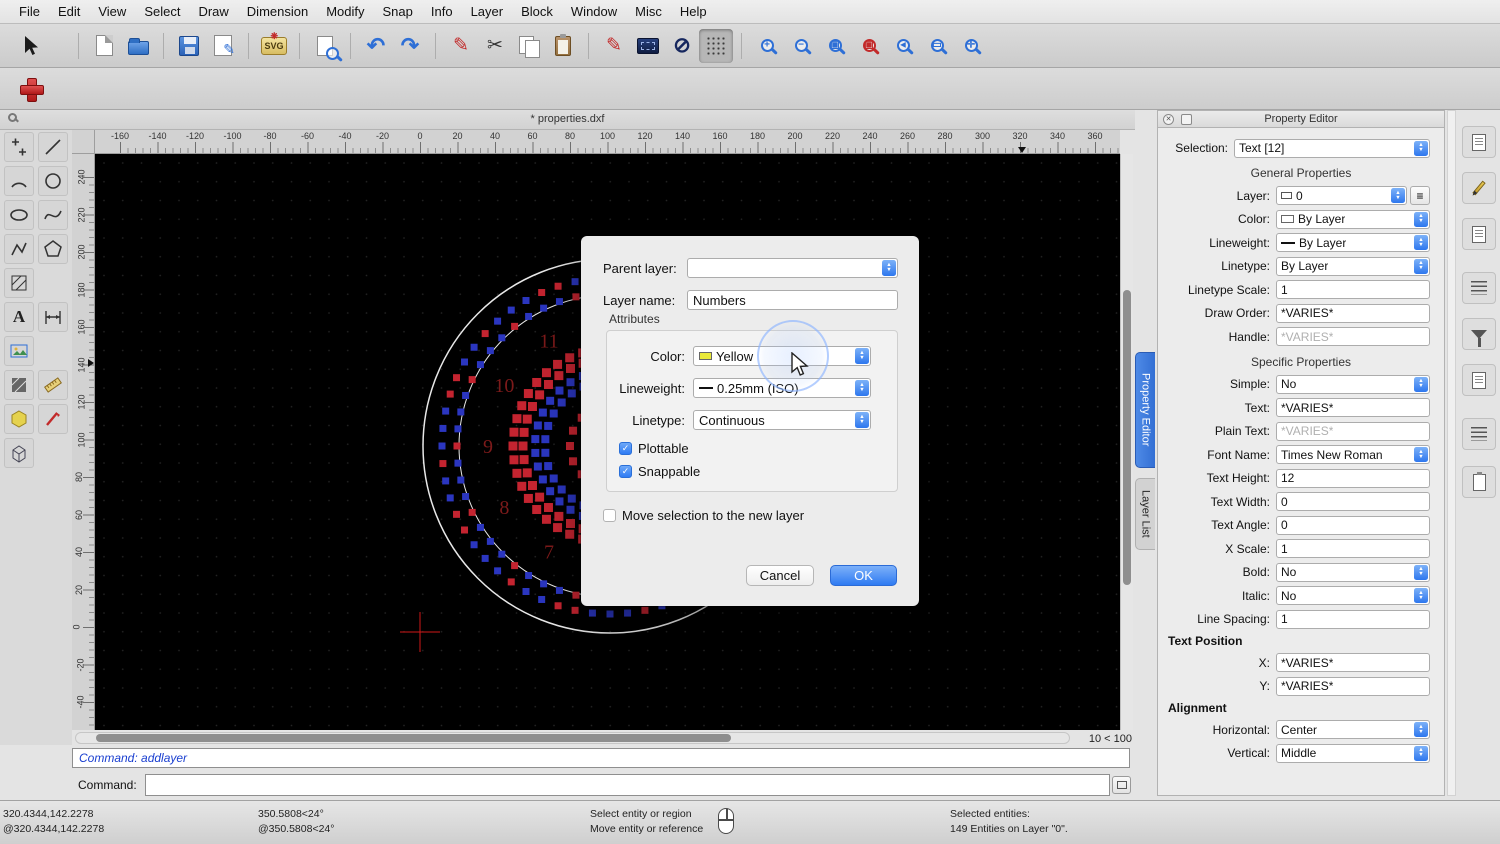 The height and width of the screenshot is (844, 1500). Describe the element at coordinates (1353, 455) in the screenshot. I see `font-name-dropdown: Times New Roman ▲ ▼` at that location.